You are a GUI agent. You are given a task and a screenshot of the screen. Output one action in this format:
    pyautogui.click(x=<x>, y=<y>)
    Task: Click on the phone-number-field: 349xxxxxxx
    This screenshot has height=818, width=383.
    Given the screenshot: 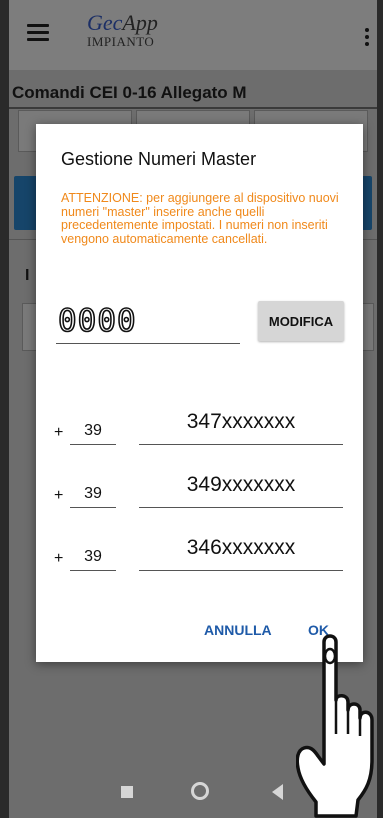 What is the action you would take?
    pyautogui.click(x=241, y=487)
    